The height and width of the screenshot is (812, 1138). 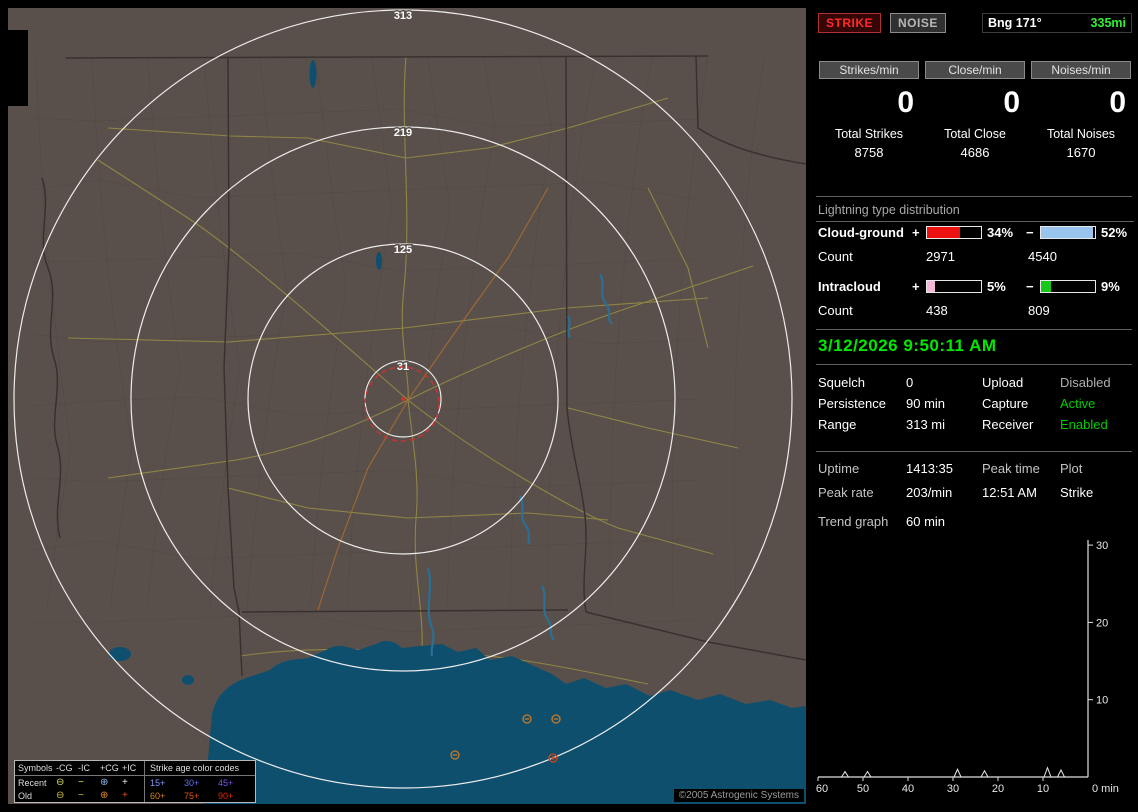 I want to click on strikes-per-min-button: Strikes/min, so click(x=869, y=70).